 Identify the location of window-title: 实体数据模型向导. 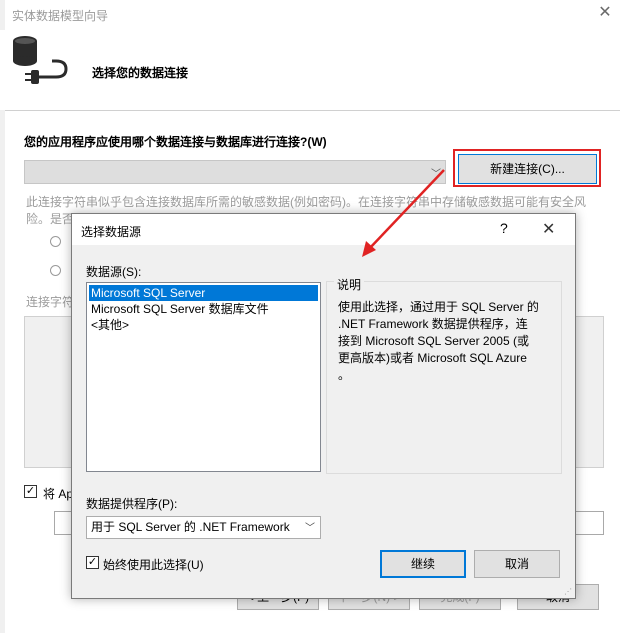
(60, 16).